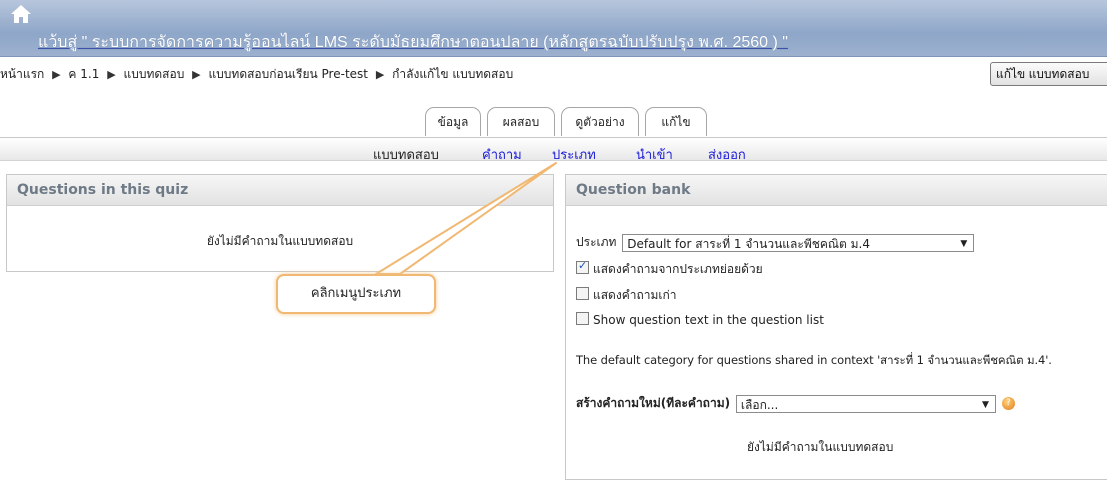 This screenshot has height=490, width=1107. What do you see at coordinates (635, 295) in the screenshot?
I see `old-questions-label: แสดงคำถามเก่า` at bounding box center [635, 295].